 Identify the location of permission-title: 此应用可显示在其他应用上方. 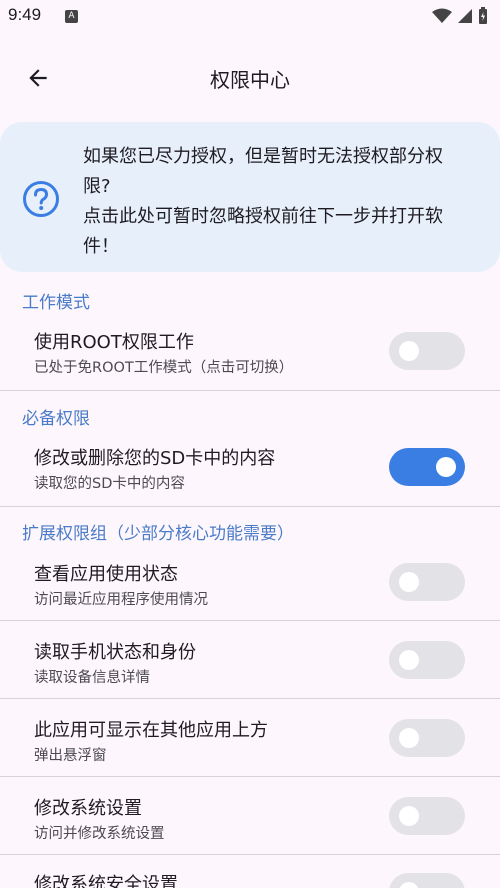
(151, 730).